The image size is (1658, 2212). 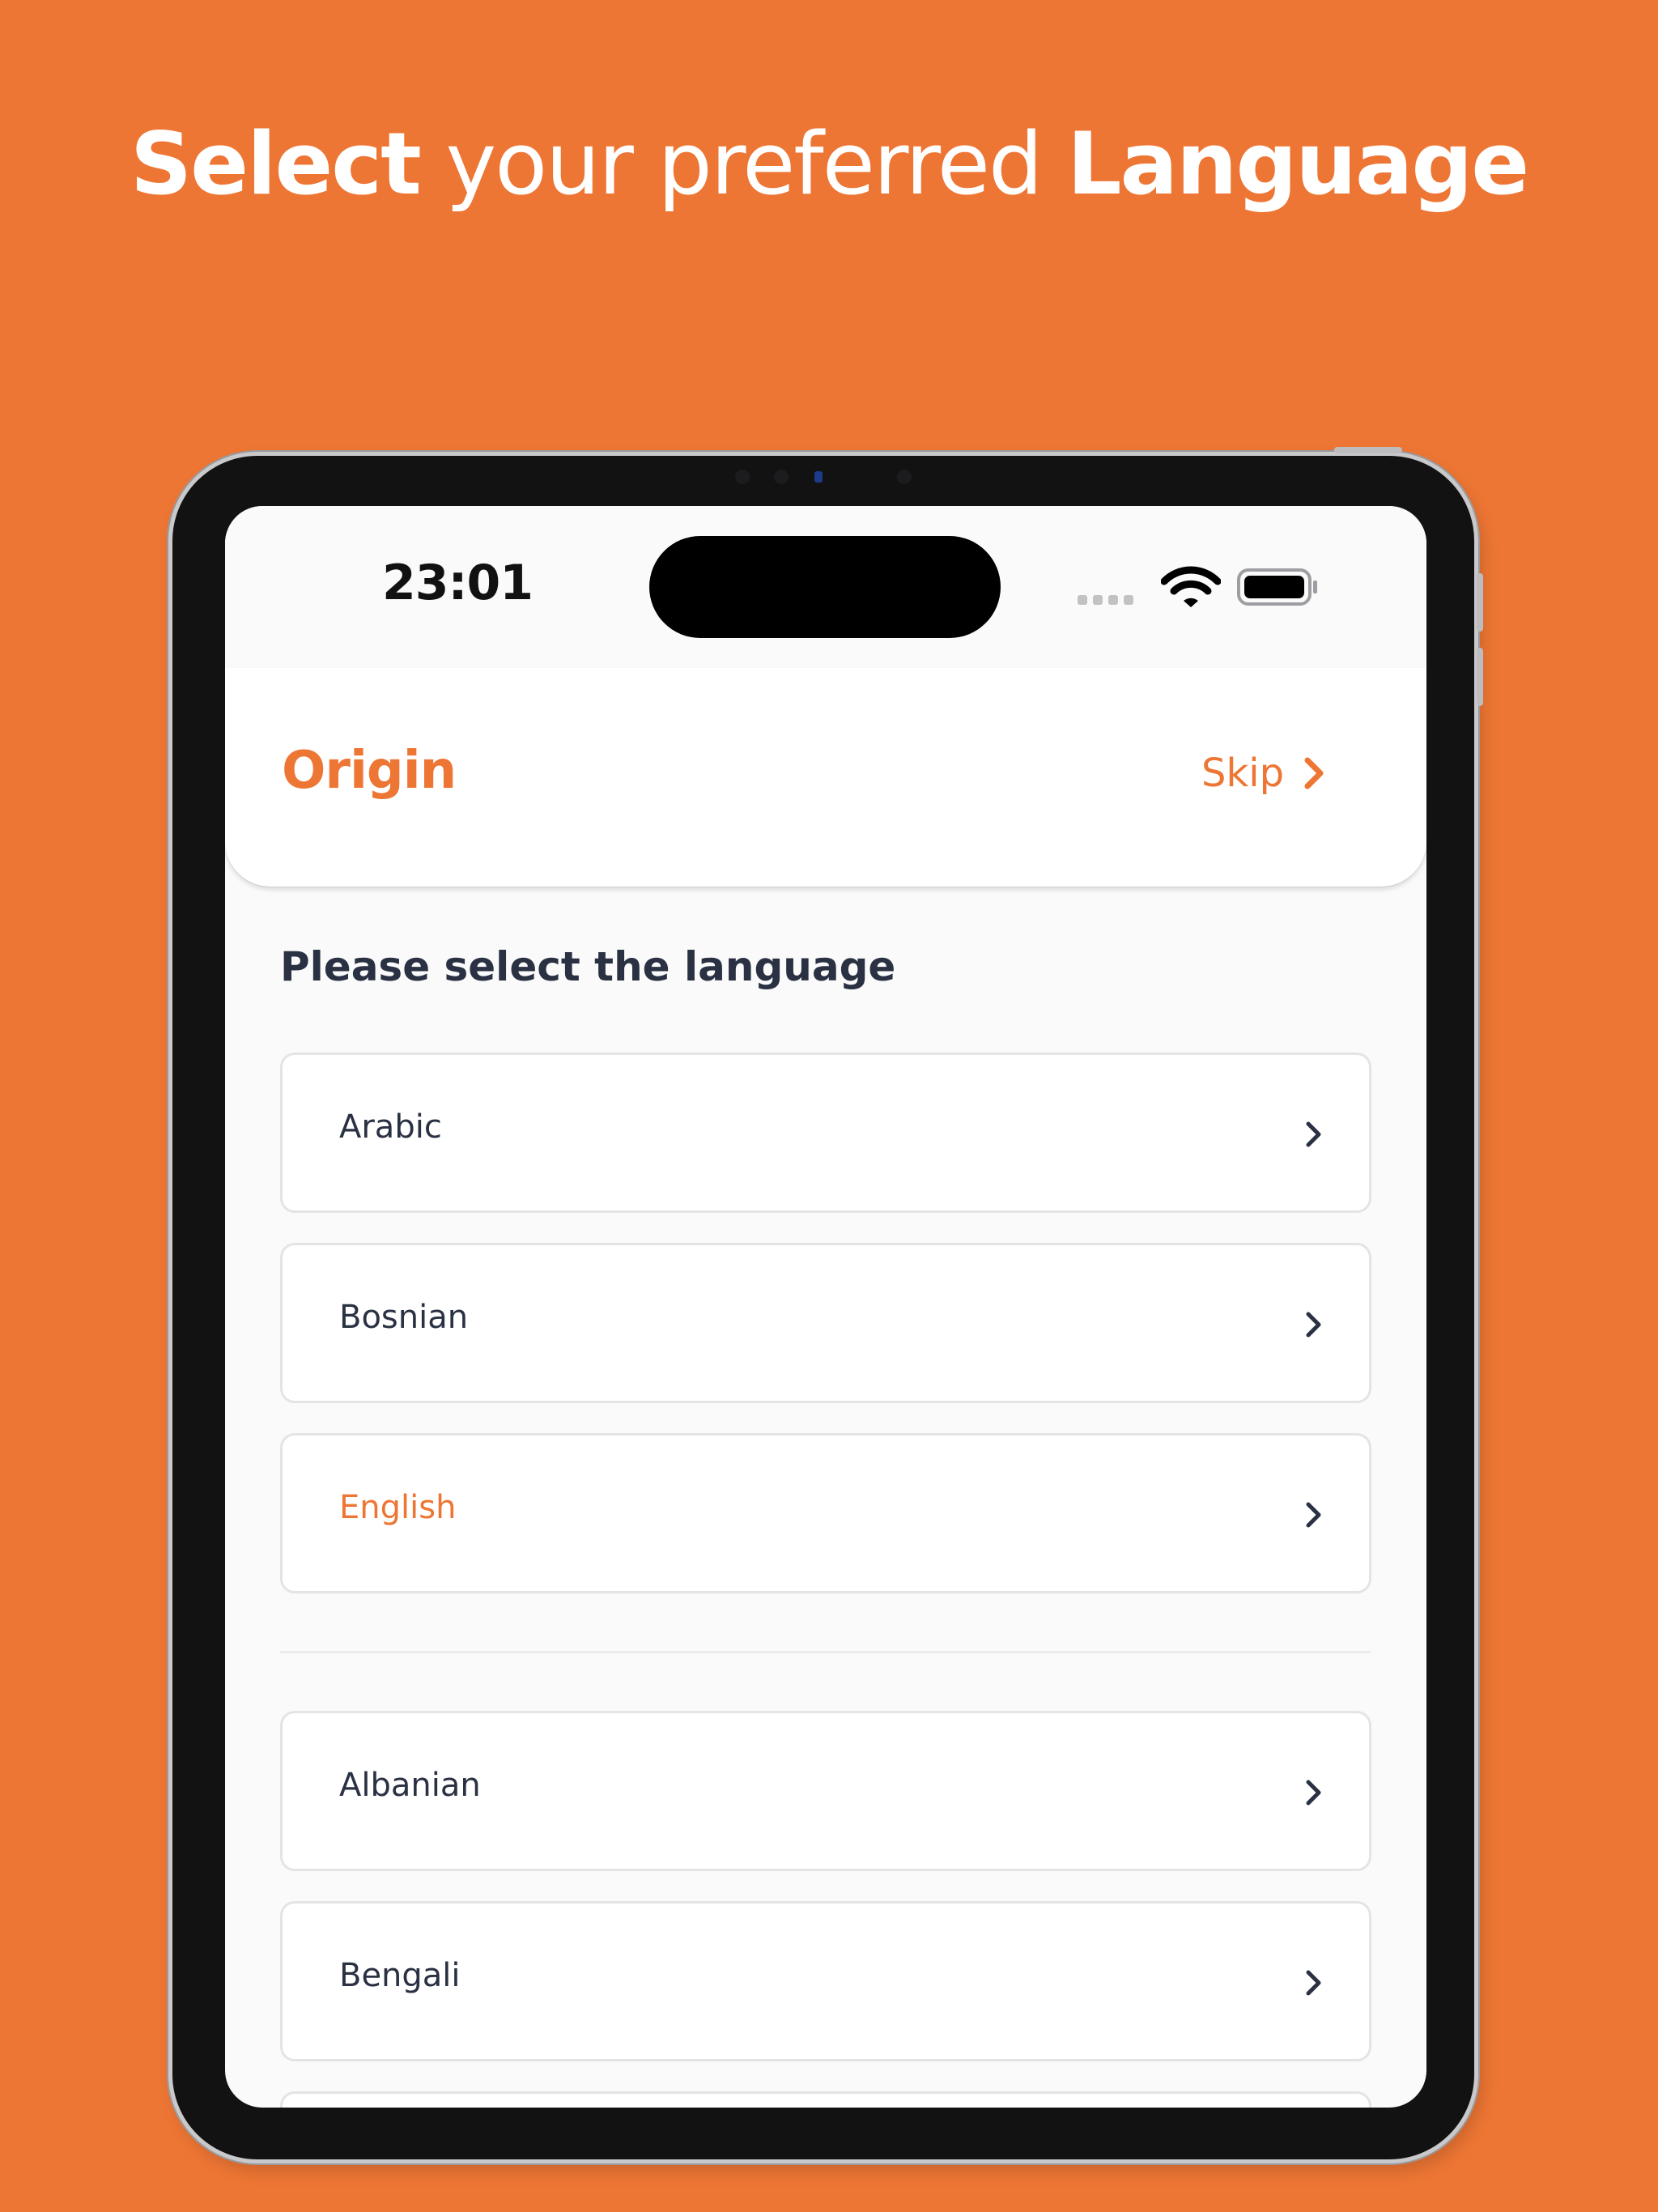 I want to click on status-bar: 23:01, so click(x=825, y=587).